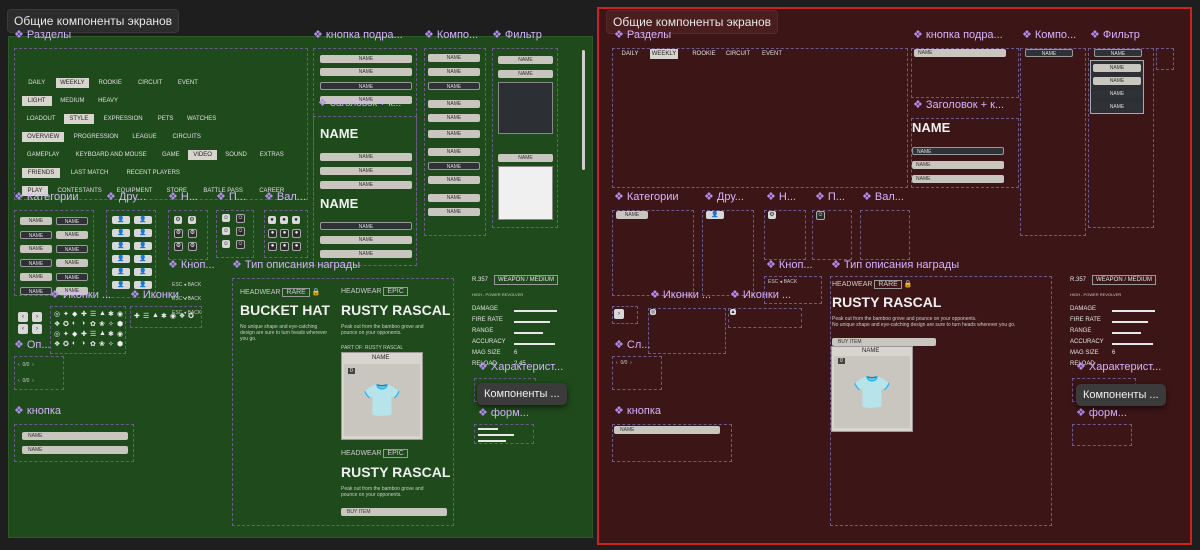 Image resolution: width=1200 pixels, height=550 pixels. What do you see at coordinates (110, 155) in the screenshot?
I see `tab-keyboard-and-mouse: KEYBOARD AND MOUSE` at bounding box center [110, 155].